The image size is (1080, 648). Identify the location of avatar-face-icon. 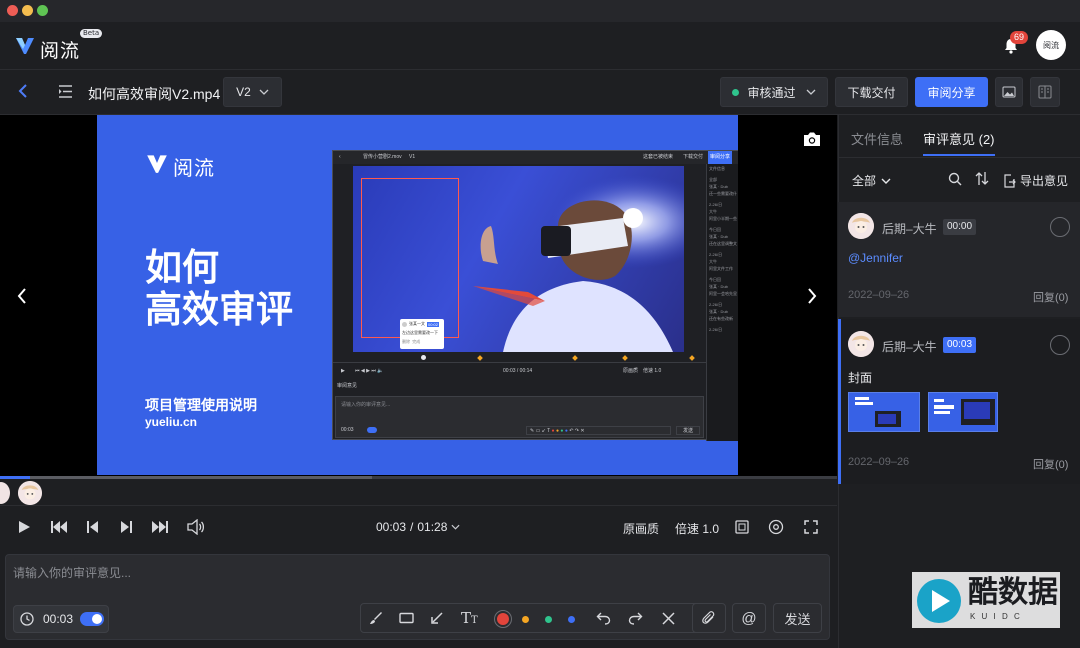
(861, 344).